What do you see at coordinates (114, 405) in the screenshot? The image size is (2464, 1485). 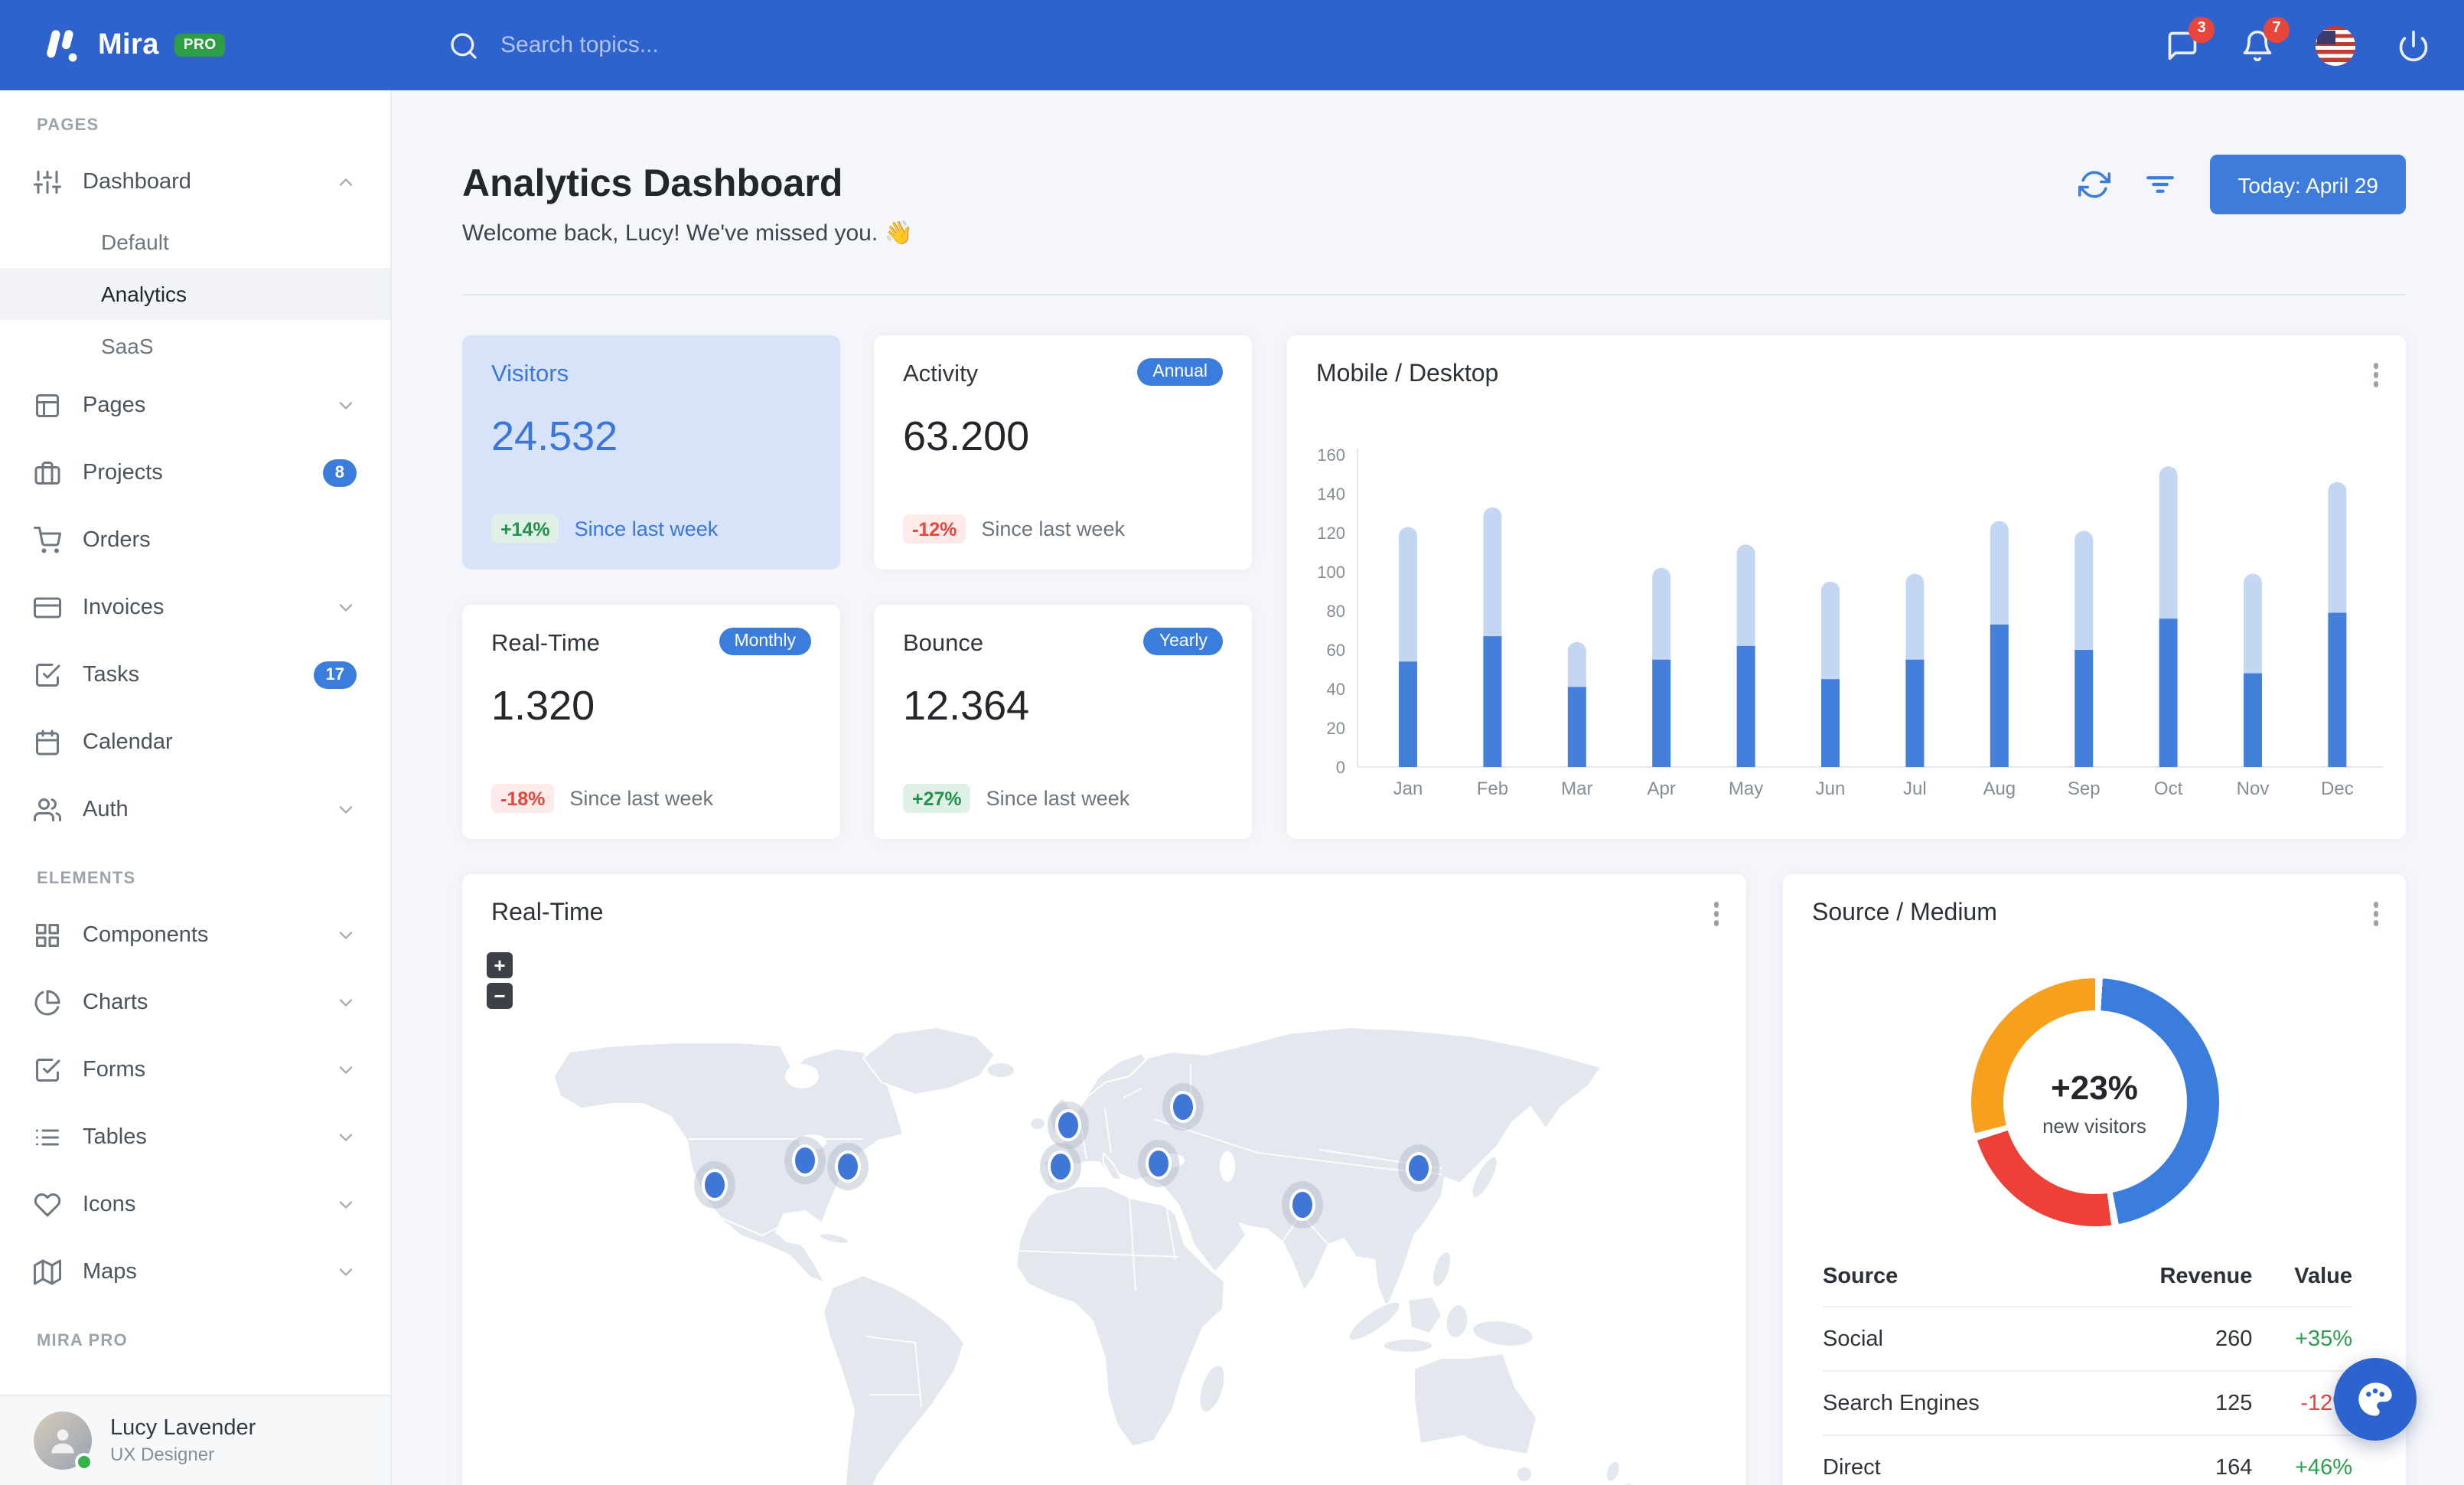 I see `sidebar-item-label: Pages` at bounding box center [114, 405].